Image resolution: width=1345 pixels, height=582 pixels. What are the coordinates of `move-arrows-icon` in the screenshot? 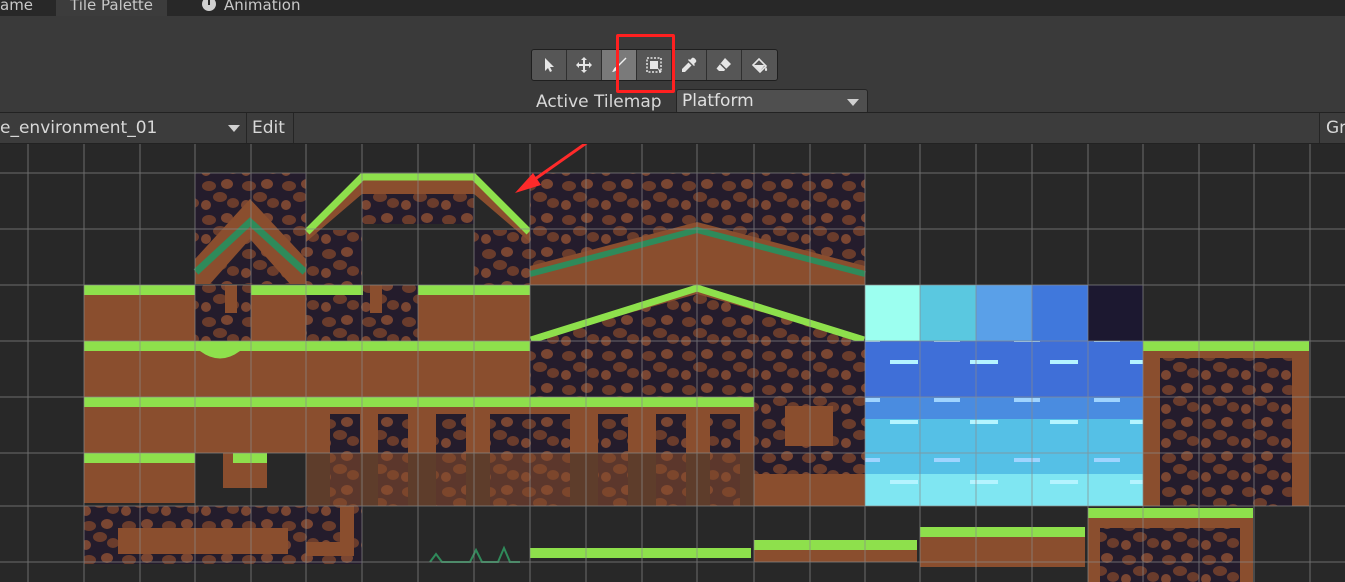 It's located at (584, 65).